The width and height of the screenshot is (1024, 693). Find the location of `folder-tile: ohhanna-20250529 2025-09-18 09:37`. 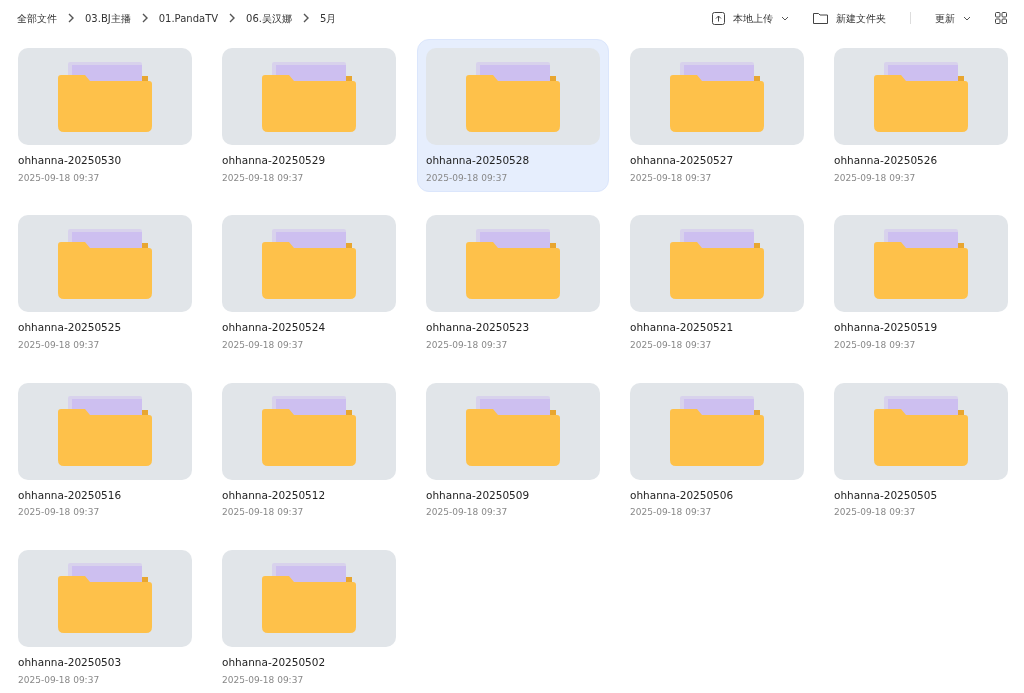

folder-tile: ohhanna-20250529 2025-09-18 09:37 is located at coordinates (309, 116).